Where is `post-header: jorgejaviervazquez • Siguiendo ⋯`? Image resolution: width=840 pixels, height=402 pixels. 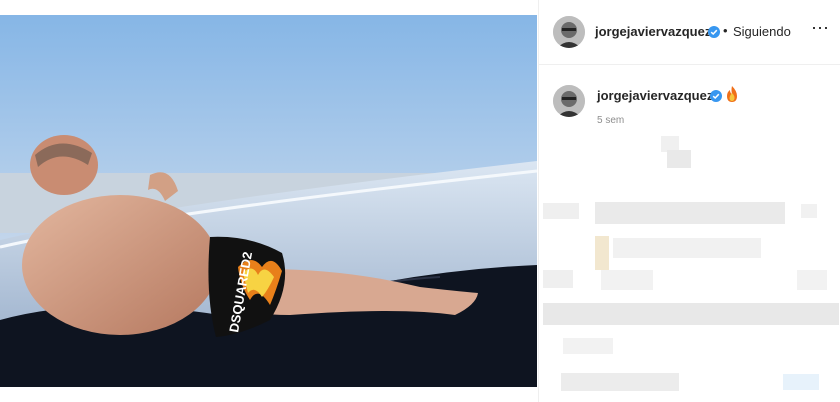
post-header: jorgejaviervazquez • Siguiendo ⋯ is located at coordinates (689, 32).